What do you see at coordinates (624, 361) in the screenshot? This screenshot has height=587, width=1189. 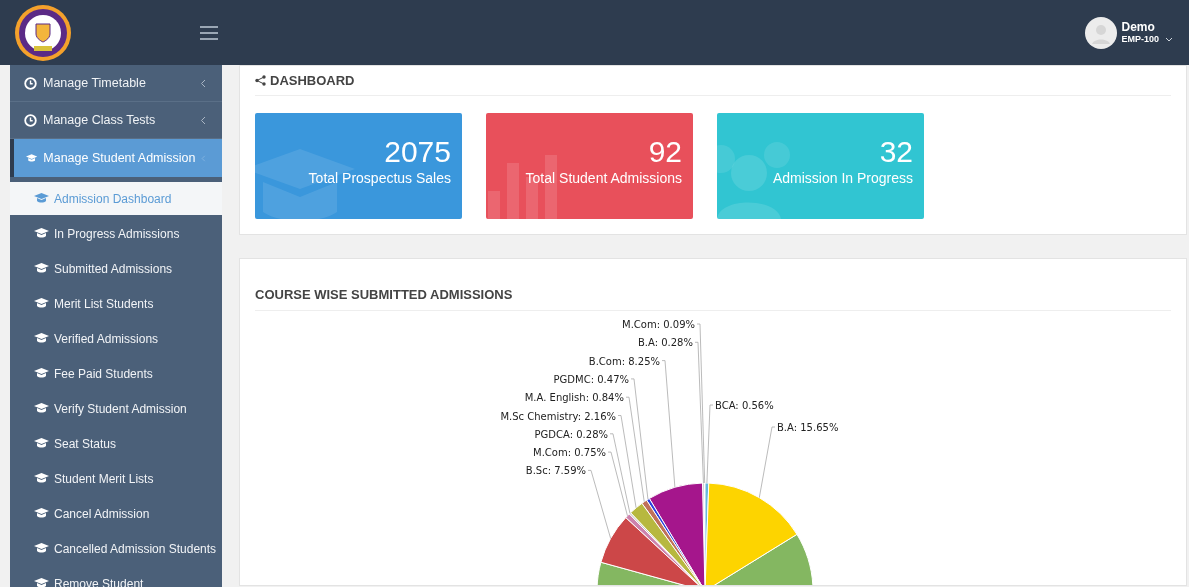 I see `slice-label: B.Com: 8.25%` at bounding box center [624, 361].